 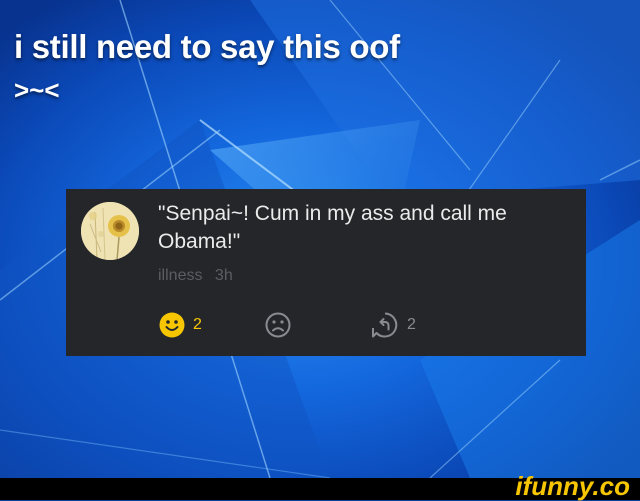 I want to click on footer-bar: ifunny.co, so click(x=320, y=486).